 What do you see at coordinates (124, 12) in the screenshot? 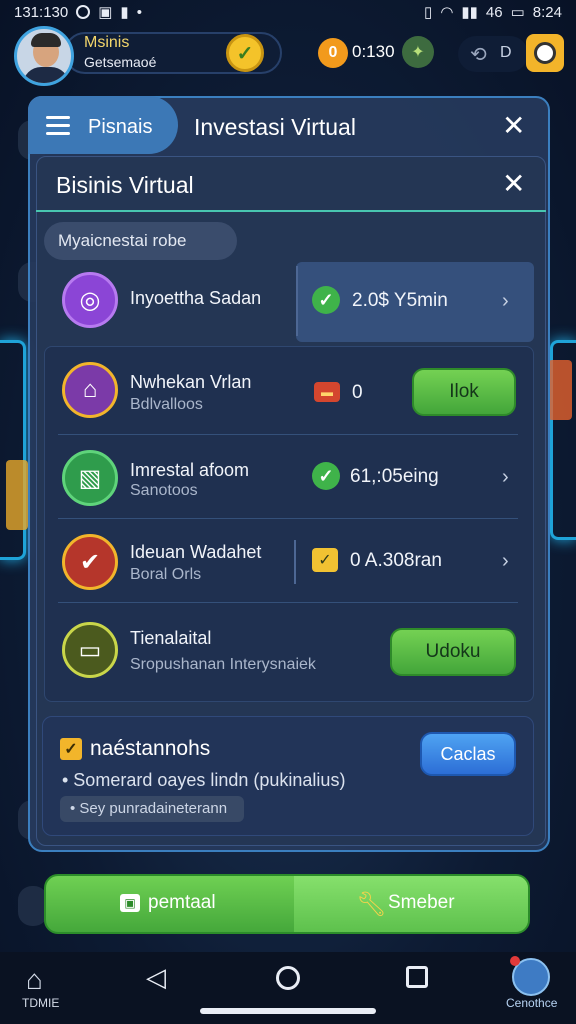
I see `lock-icon: ▮` at bounding box center [124, 12].